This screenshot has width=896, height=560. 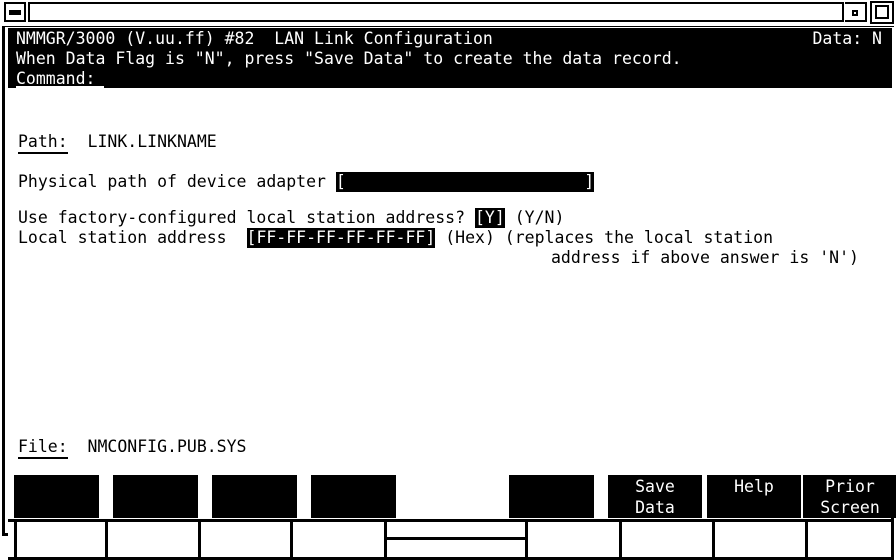 What do you see at coordinates (251, 237) in the screenshot?
I see `station-bracket-open: [` at bounding box center [251, 237].